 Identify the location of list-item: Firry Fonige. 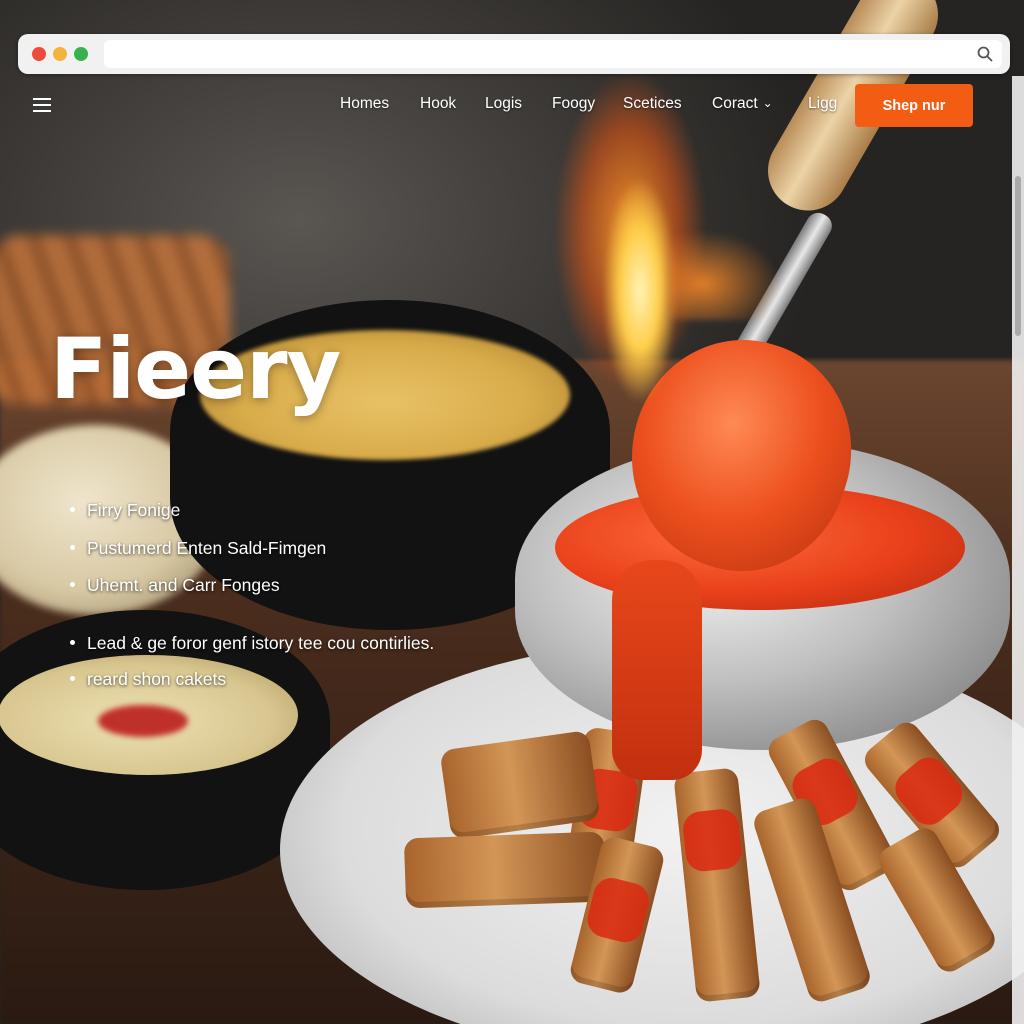
(125, 510).